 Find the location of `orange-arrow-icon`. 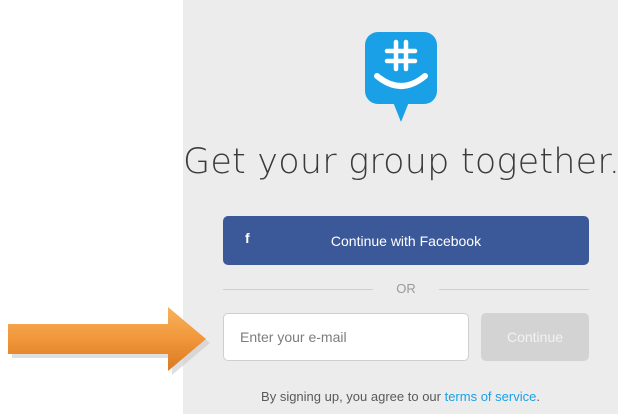

orange-arrow-icon is located at coordinates (109, 341).